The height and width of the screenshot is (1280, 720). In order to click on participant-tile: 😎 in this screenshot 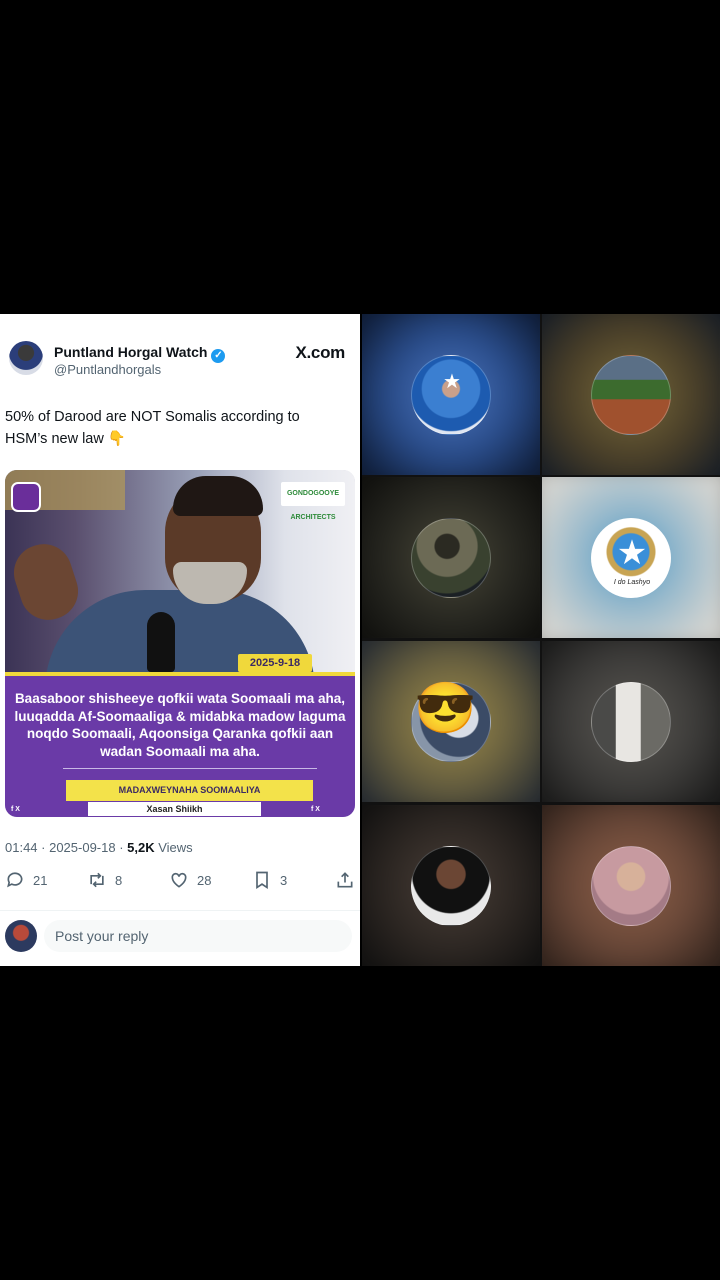, I will do `click(451, 721)`.